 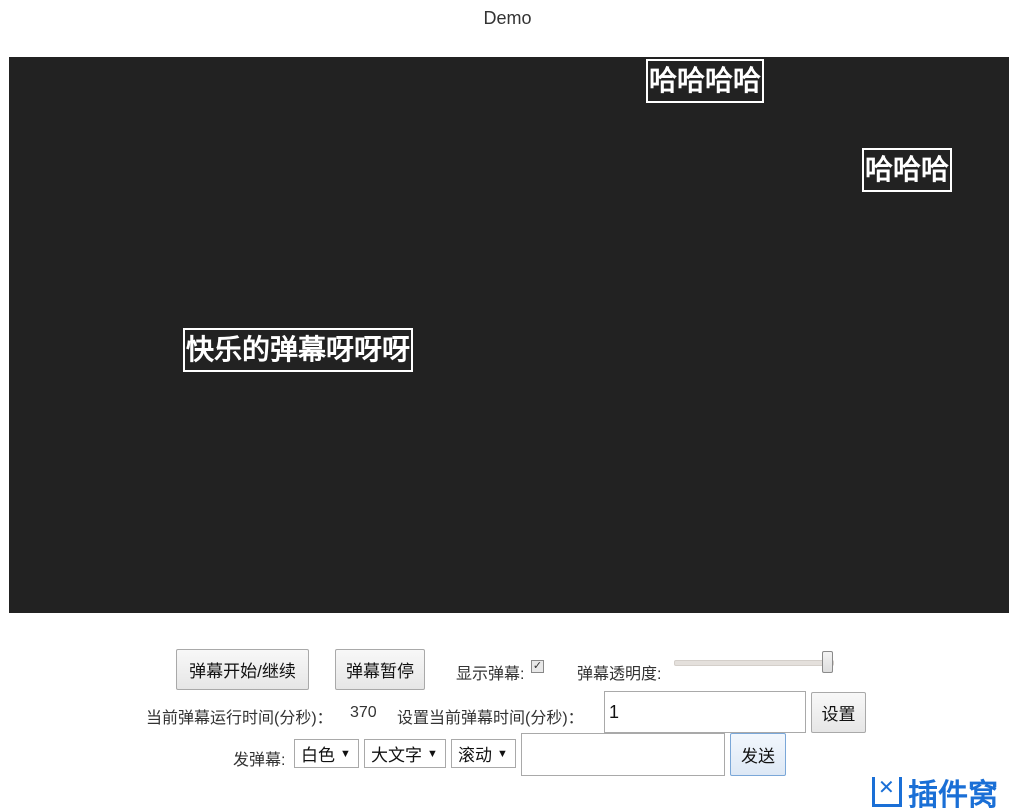 I want to click on opacity-label: 弹幕透明度:, so click(x=619, y=674).